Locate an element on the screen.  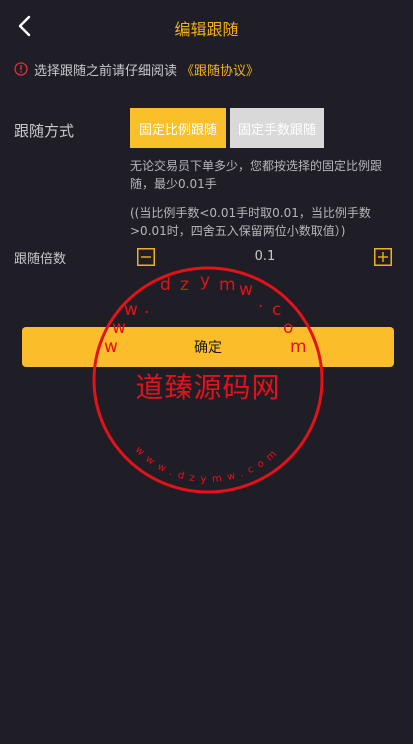
plus-icon is located at coordinates (383, 257).